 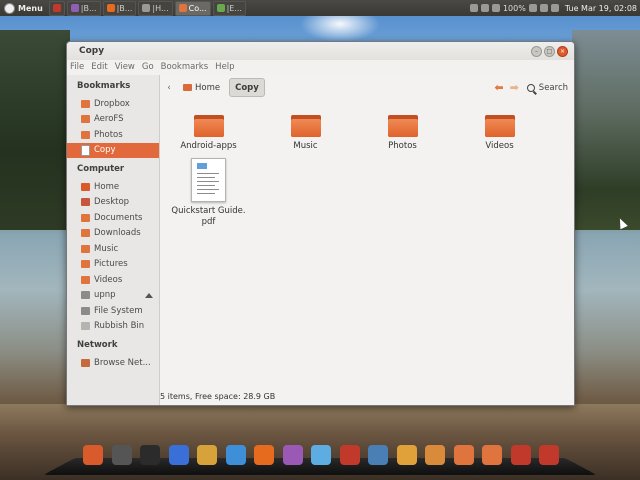 What do you see at coordinates (543, 8) in the screenshot?
I see `chat-status-icon` at bounding box center [543, 8].